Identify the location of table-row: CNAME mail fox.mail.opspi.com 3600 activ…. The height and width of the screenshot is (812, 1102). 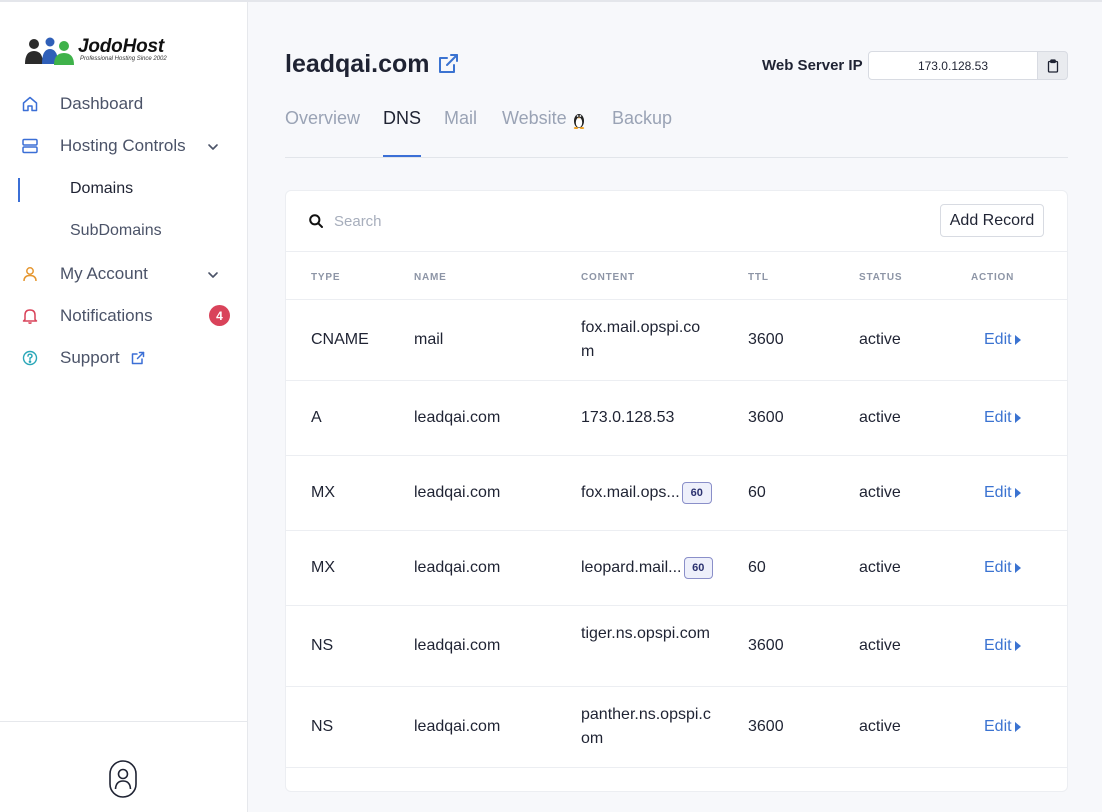
(676, 340).